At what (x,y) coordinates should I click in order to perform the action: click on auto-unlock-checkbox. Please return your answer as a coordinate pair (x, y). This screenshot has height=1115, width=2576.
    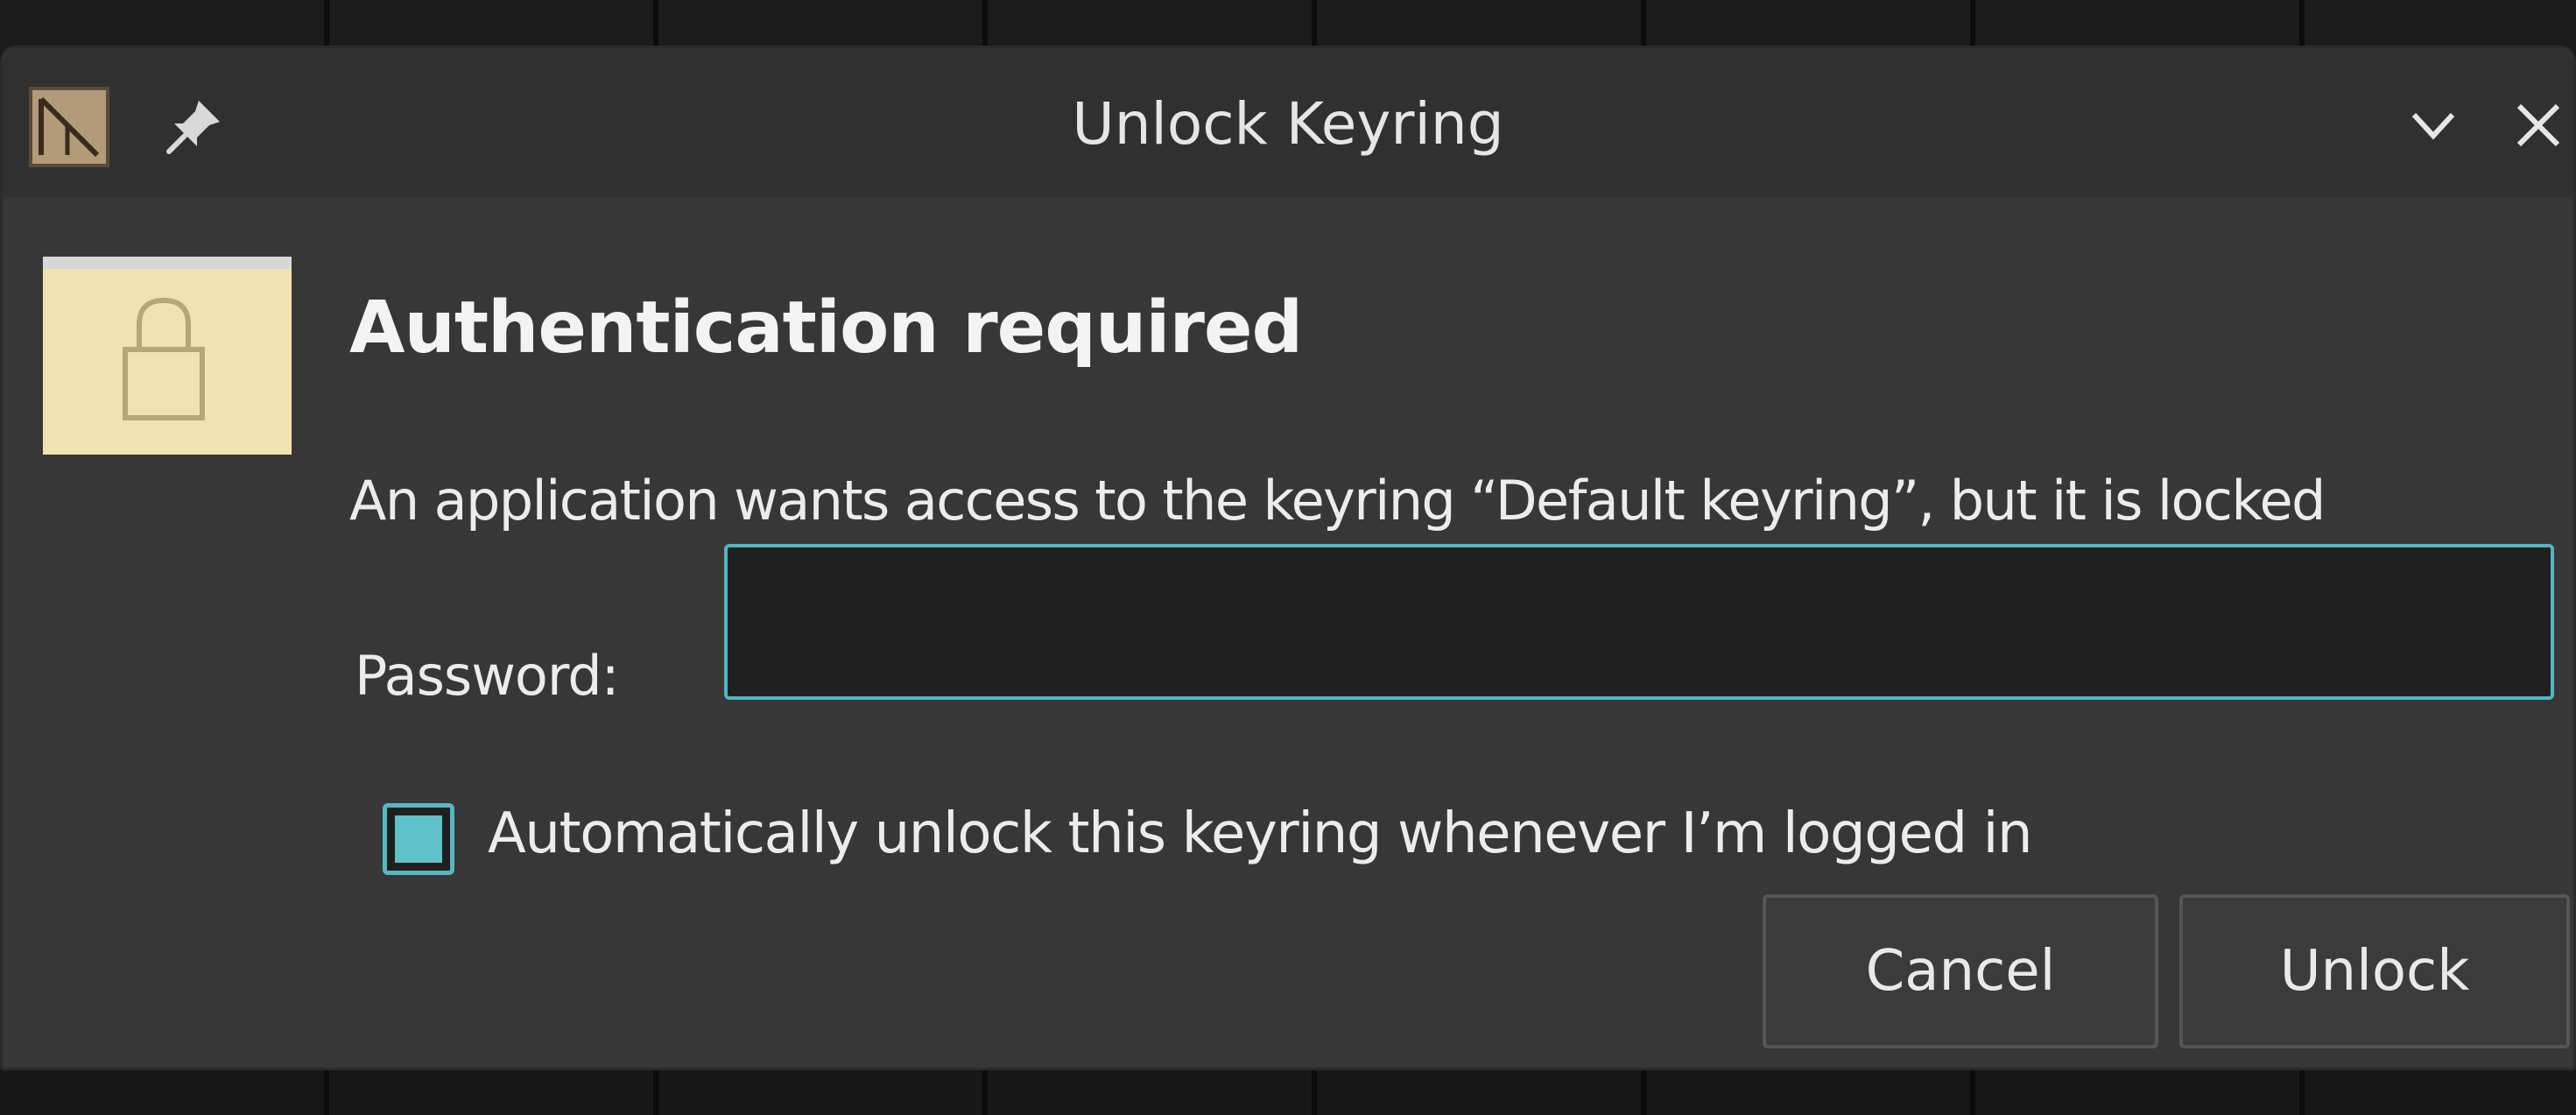
    Looking at the image, I should click on (418, 839).